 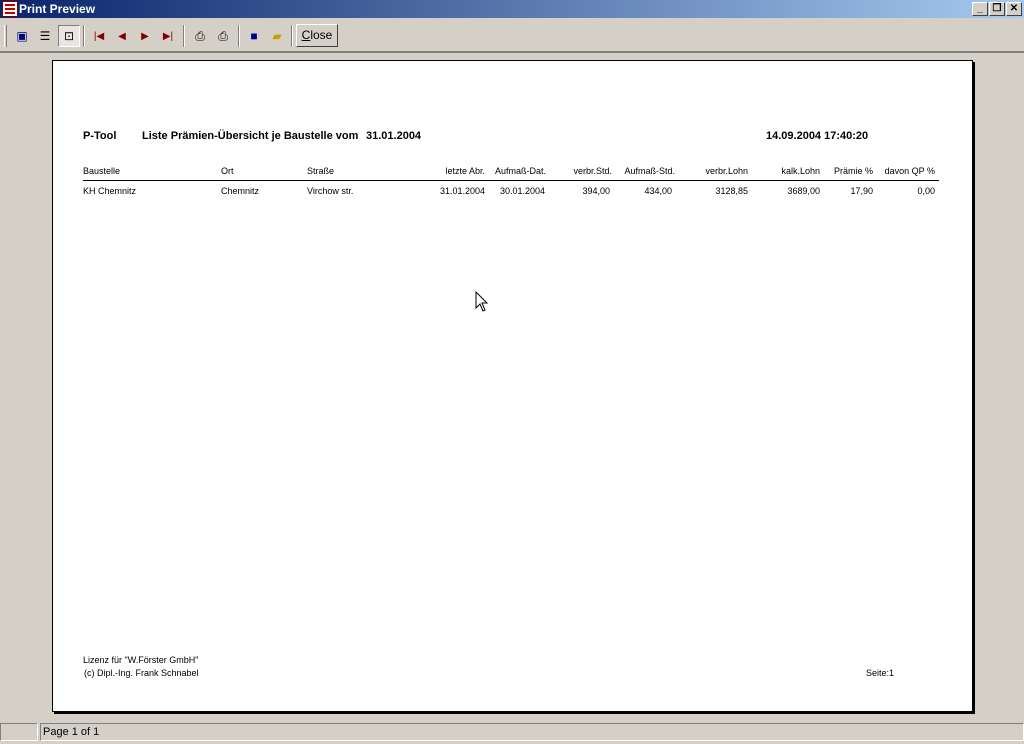 What do you see at coordinates (803, 191) in the screenshot?
I see `cell-kalk-lohn: 3689,00` at bounding box center [803, 191].